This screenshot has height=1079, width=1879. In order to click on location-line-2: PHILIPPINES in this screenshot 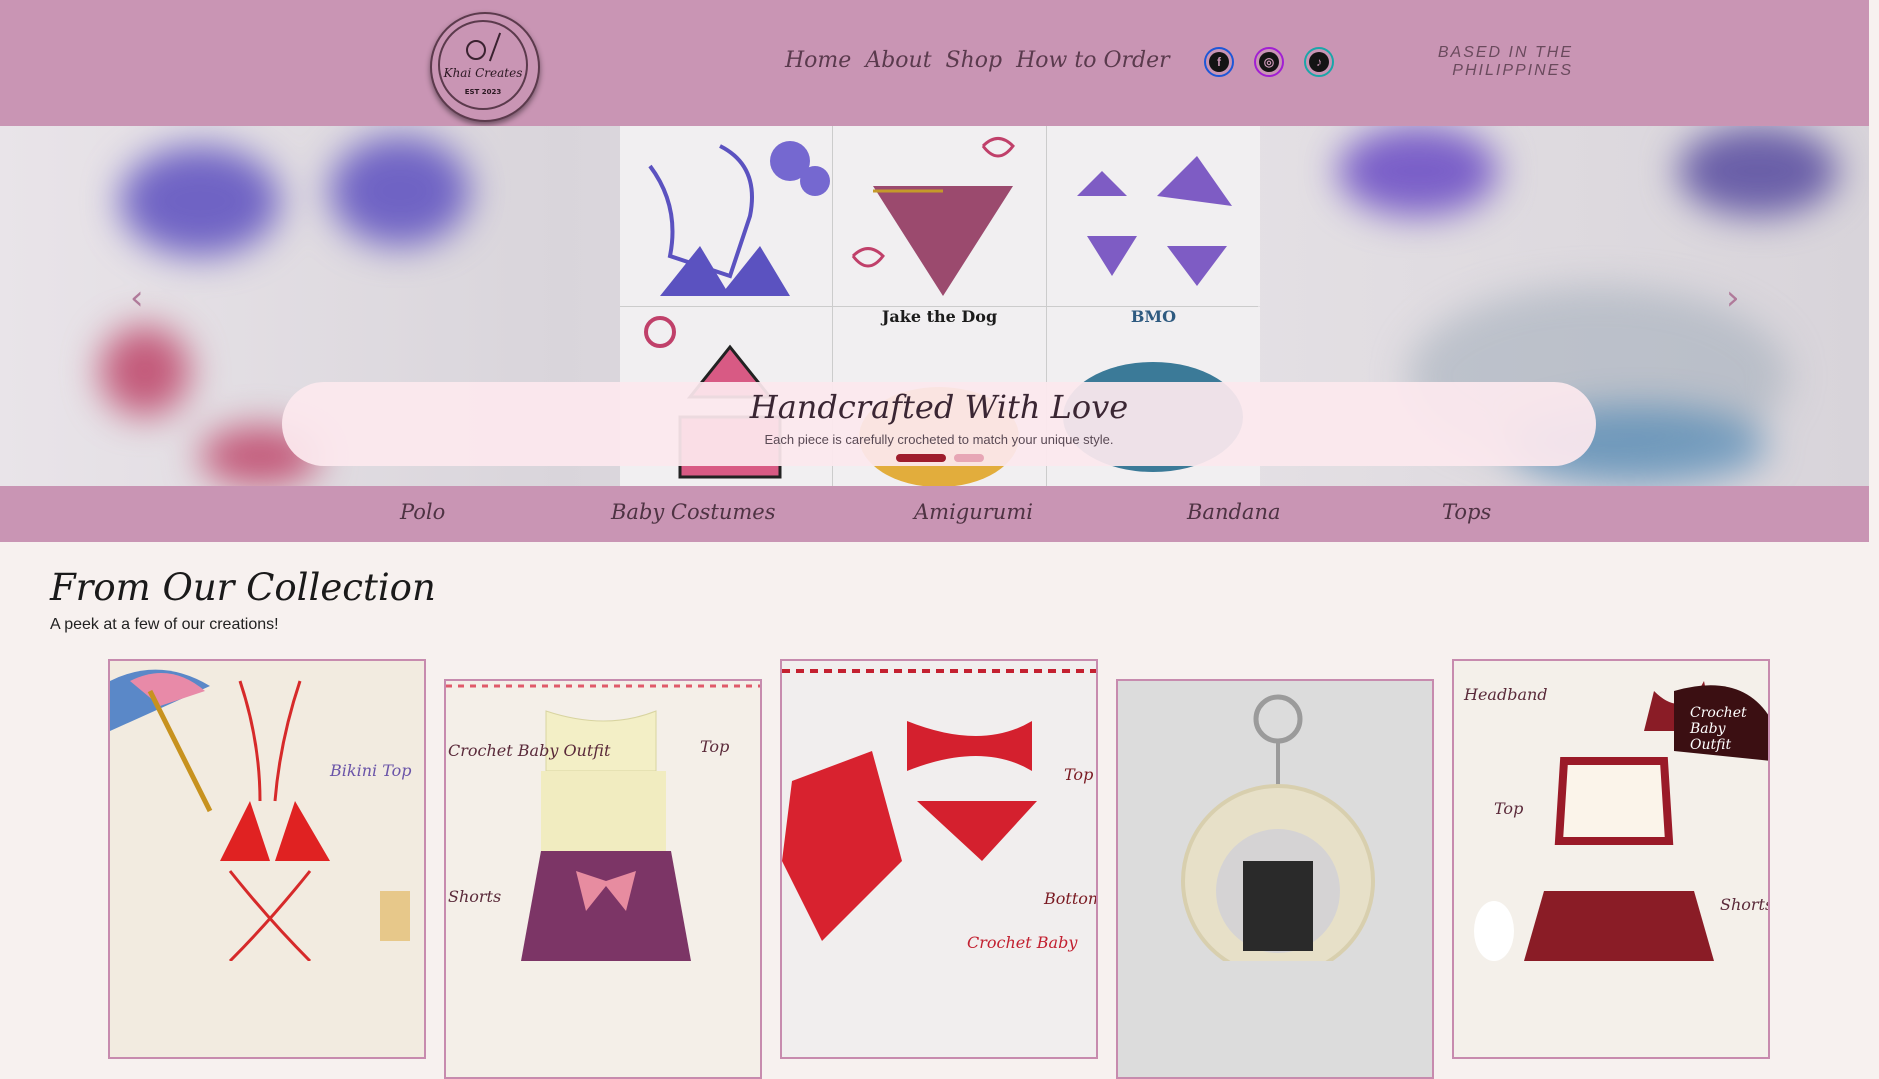, I will do `click(1512, 70)`.